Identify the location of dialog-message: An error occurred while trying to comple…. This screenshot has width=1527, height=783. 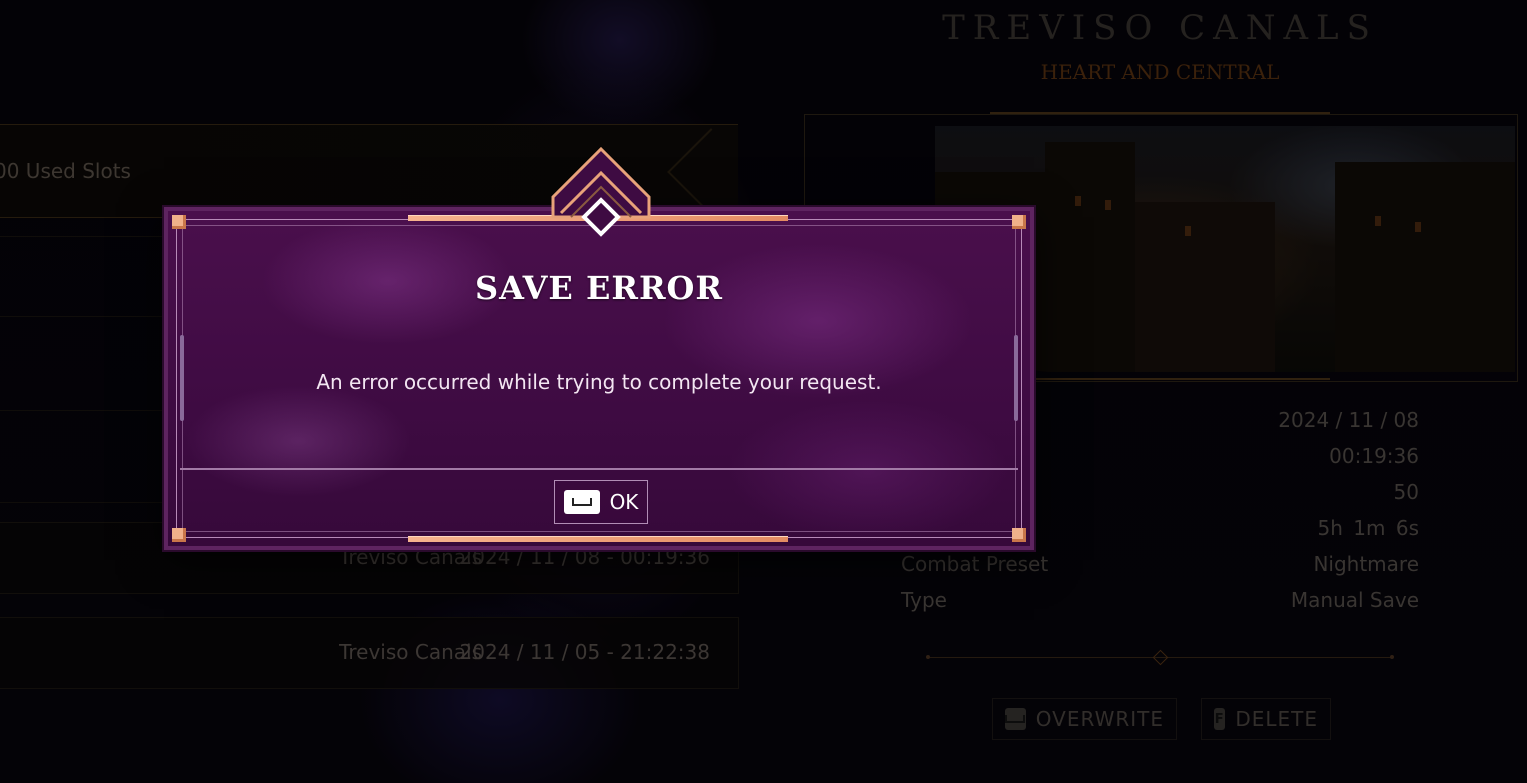
(599, 382).